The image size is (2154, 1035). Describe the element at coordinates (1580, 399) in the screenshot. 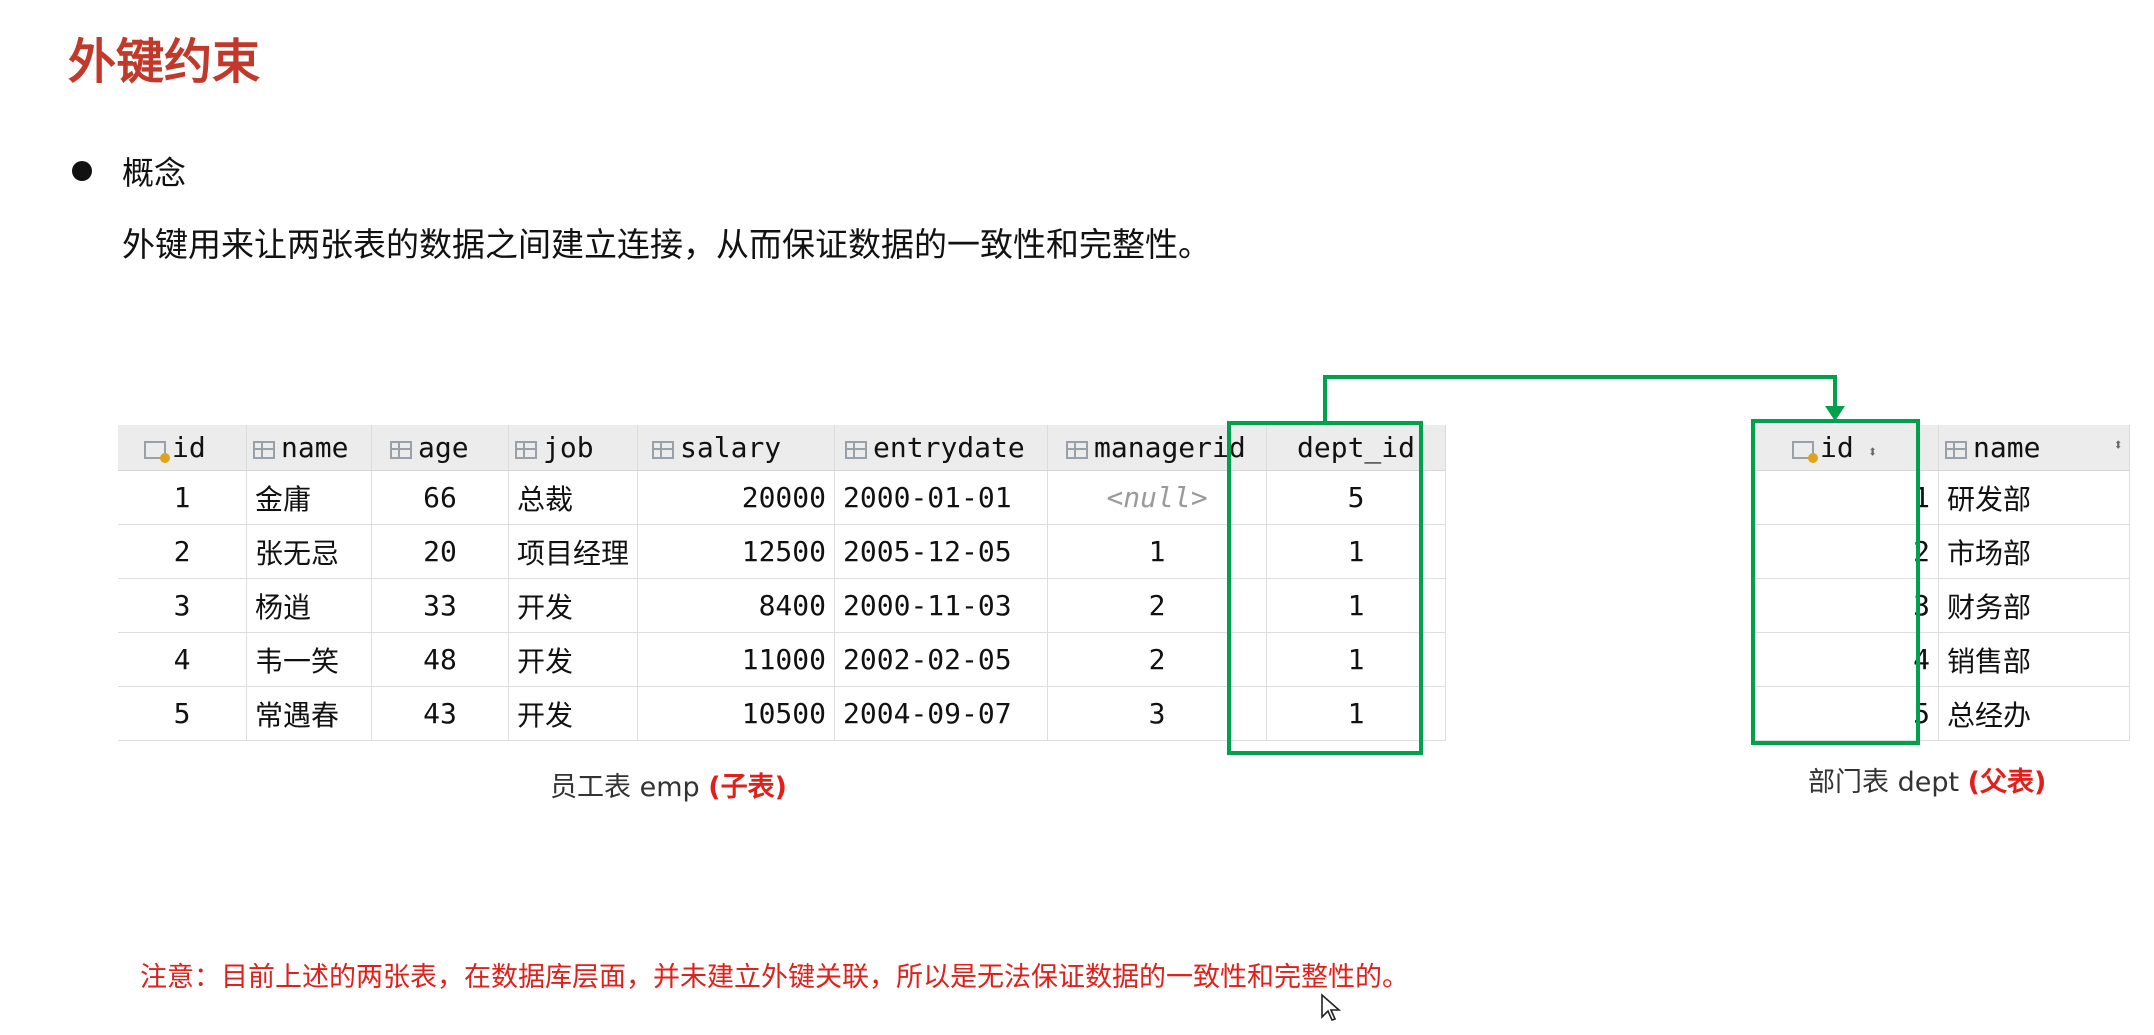

I see `fk-connector-line` at that location.